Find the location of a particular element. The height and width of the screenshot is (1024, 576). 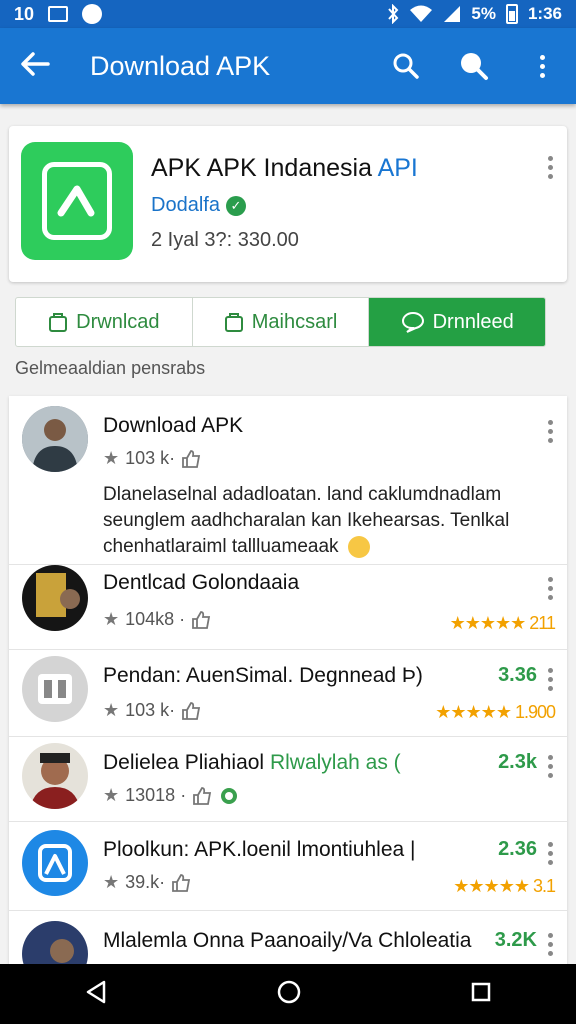

circle-home-icon is located at coordinates (289, 991).